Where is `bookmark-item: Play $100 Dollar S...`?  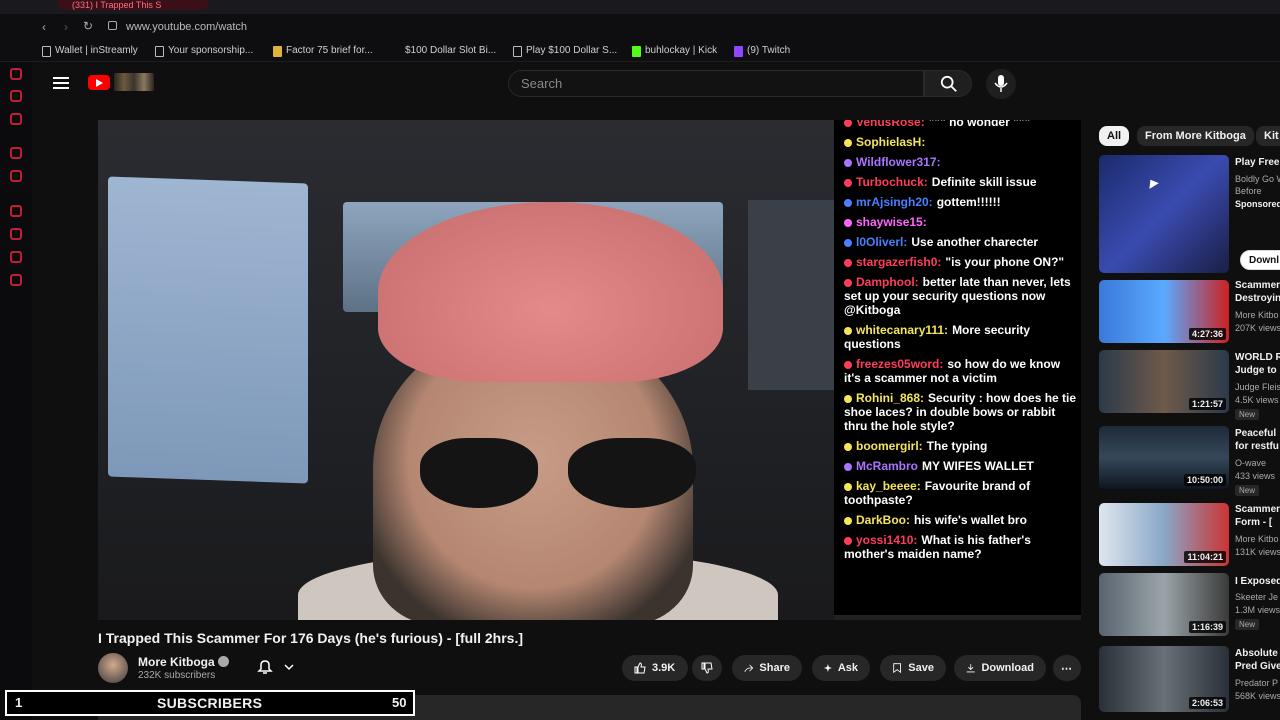 bookmark-item: Play $100 Dollar S... is located at coordinates (565, 51).